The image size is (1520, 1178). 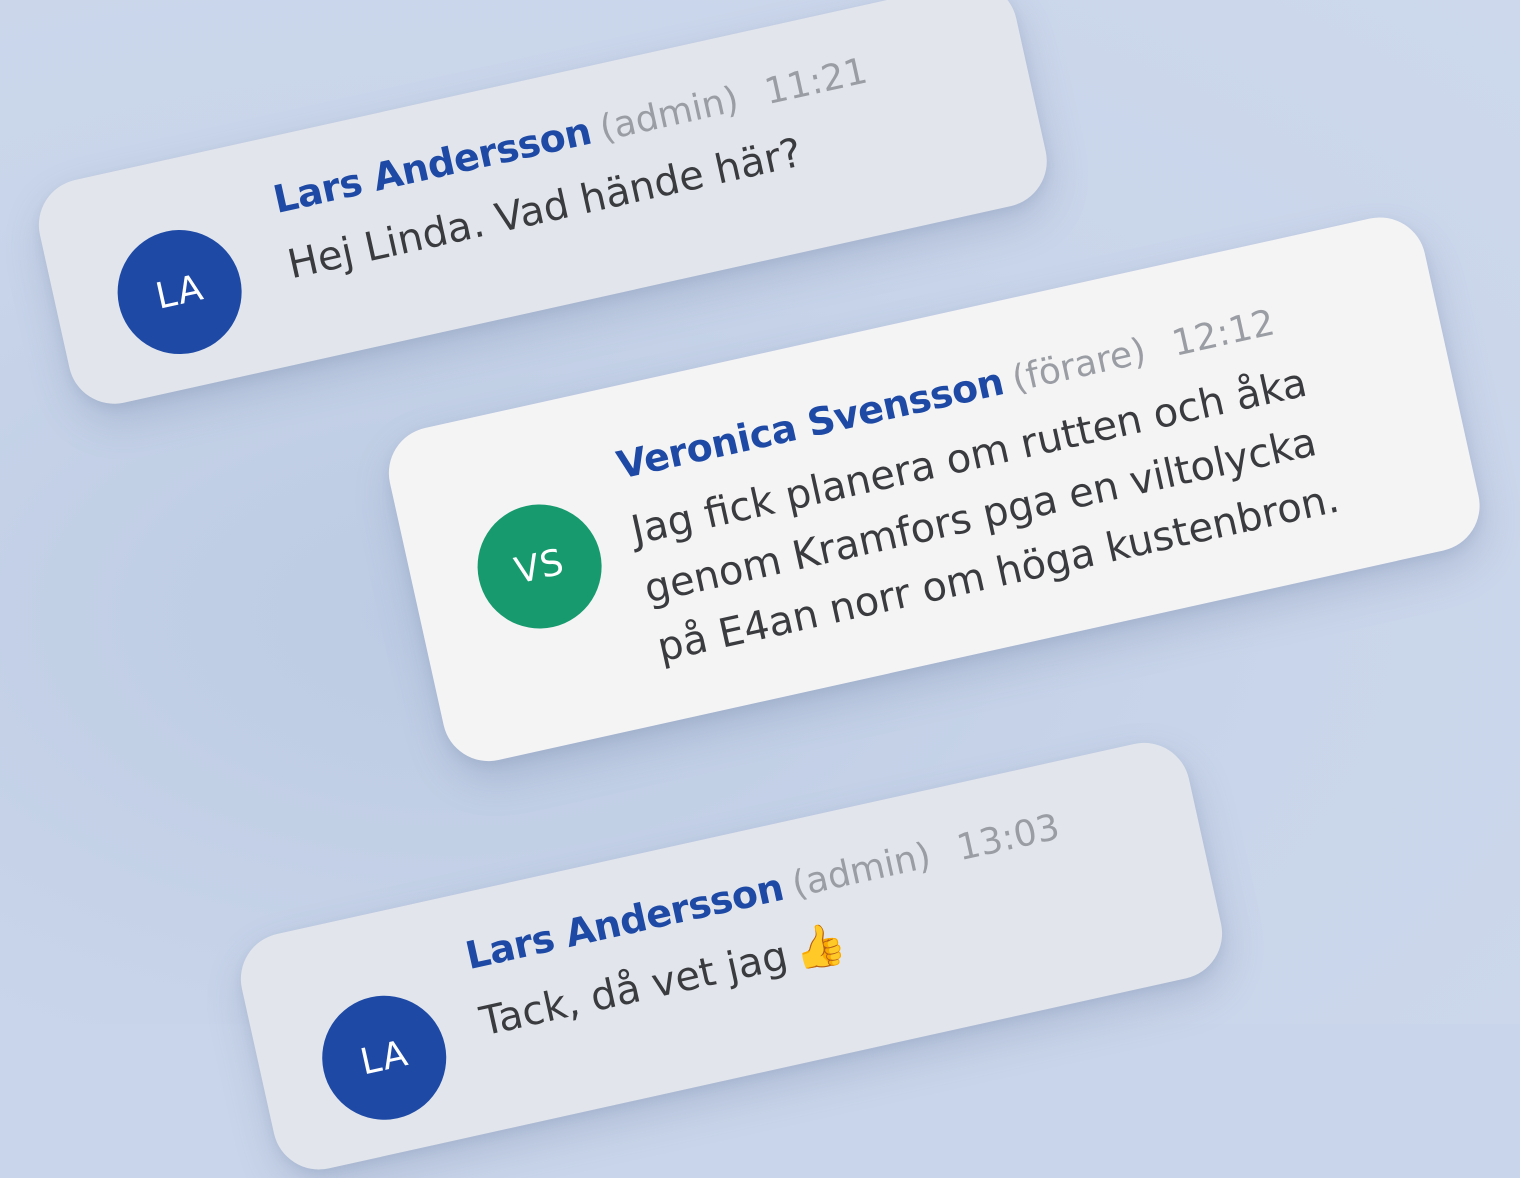 I want to click on message-time: 13:03, so click(x=1008, y=838).